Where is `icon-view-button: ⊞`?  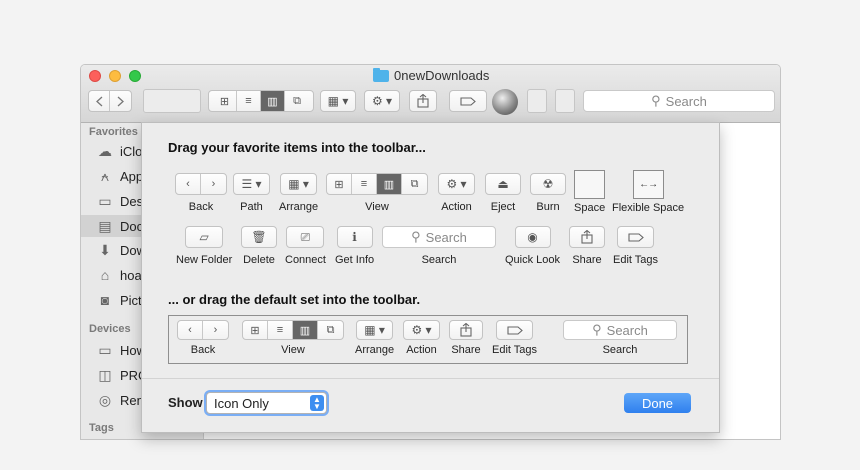 icon-view-button: ⊞ is located at coordinates (225, 101).